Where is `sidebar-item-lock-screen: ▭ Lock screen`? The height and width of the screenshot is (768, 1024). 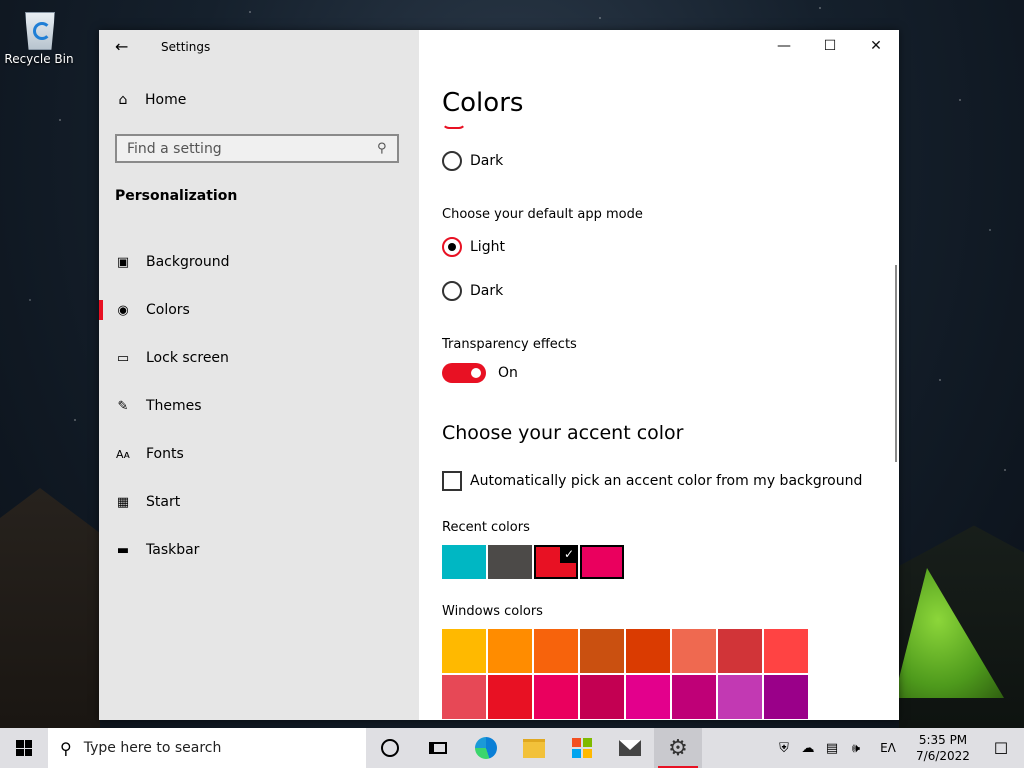
sidebar-item-lock-screen: ▭ Lock screen is located at coordinates (259, 358).